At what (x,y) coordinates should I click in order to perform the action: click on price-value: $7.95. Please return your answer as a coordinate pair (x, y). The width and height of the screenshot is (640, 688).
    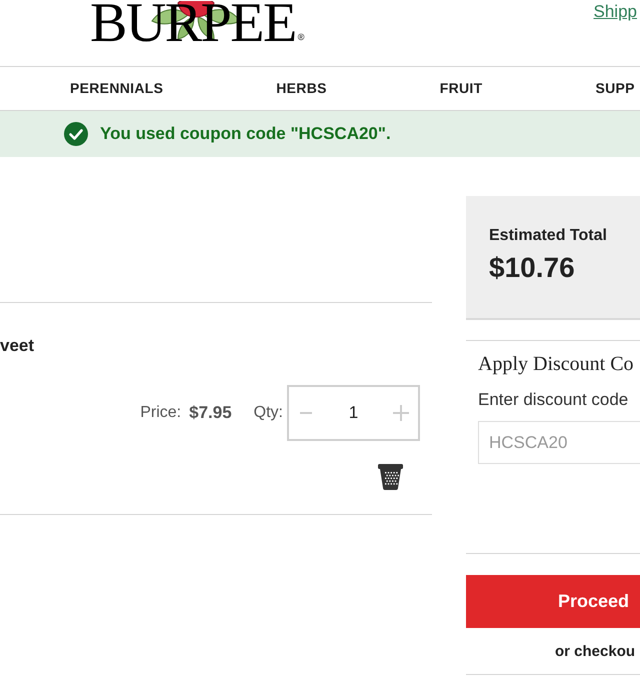
    Looking at the image, I should click on (210, 413).